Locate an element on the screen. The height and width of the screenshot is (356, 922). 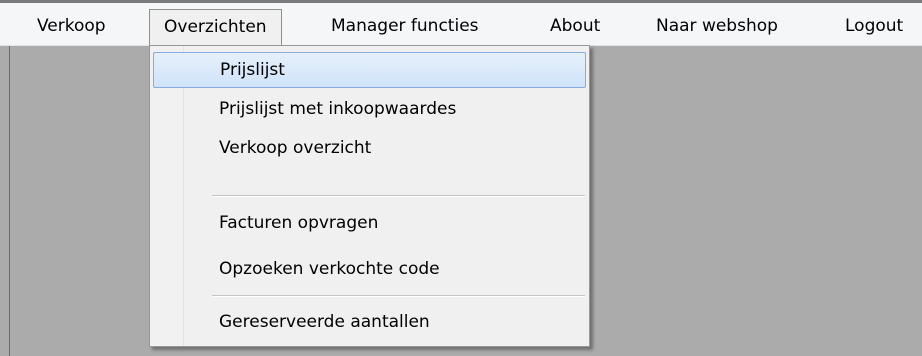
menuitem-prijslijst: Prijslijst is located at coordinates (369, 70).